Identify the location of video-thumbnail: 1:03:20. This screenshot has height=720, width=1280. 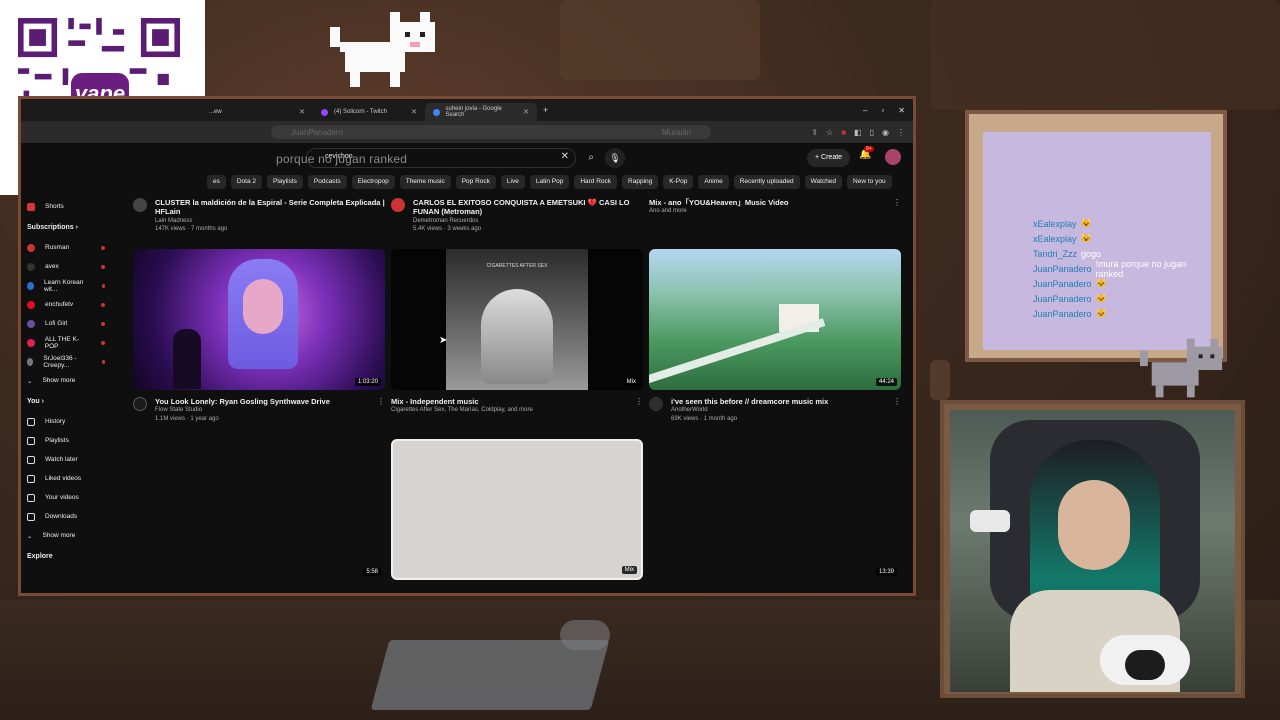
(259, 319).